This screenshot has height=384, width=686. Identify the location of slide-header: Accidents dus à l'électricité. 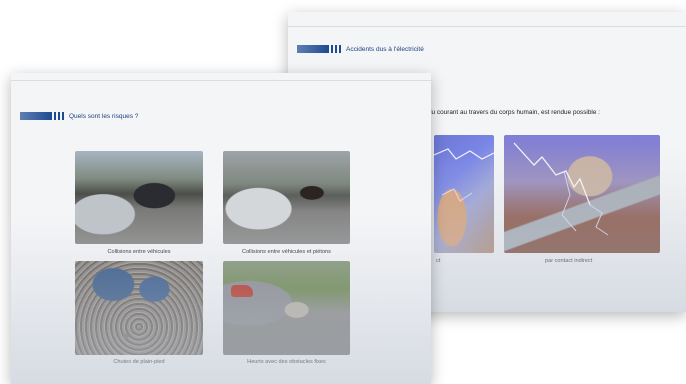
(360, 49).